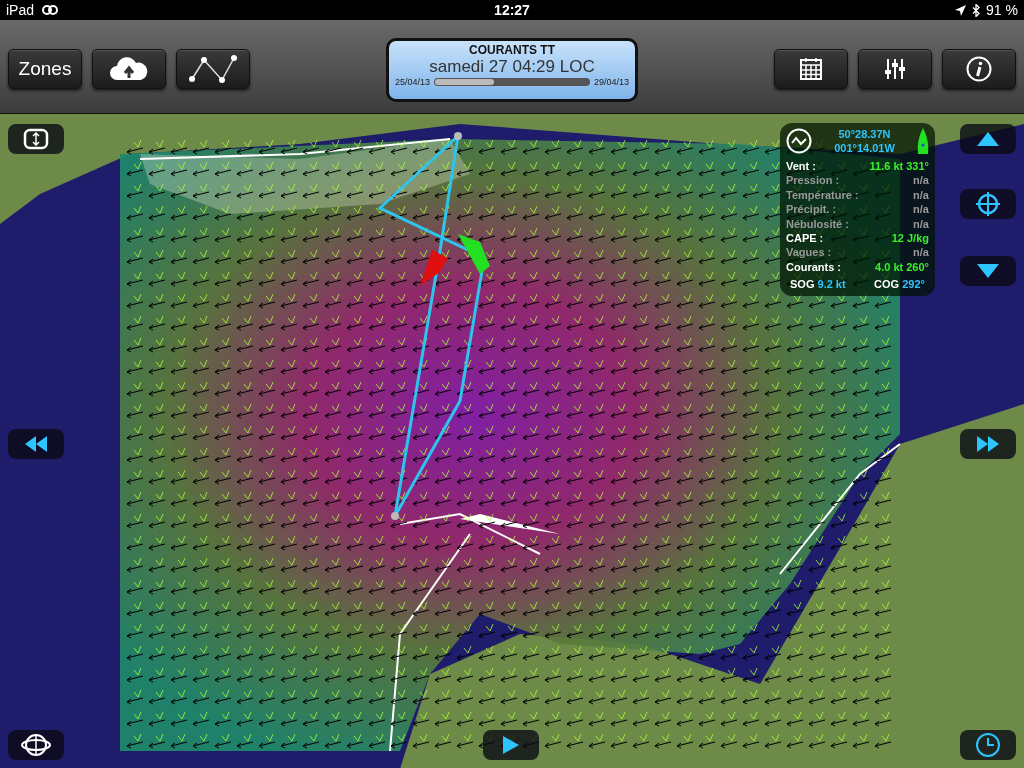 This screenshot has height=768, width=1024. What do you see at coordinates (813, 180) in the screenshot?
I see `data-label: Pression :` at bounding box center [813, 180].